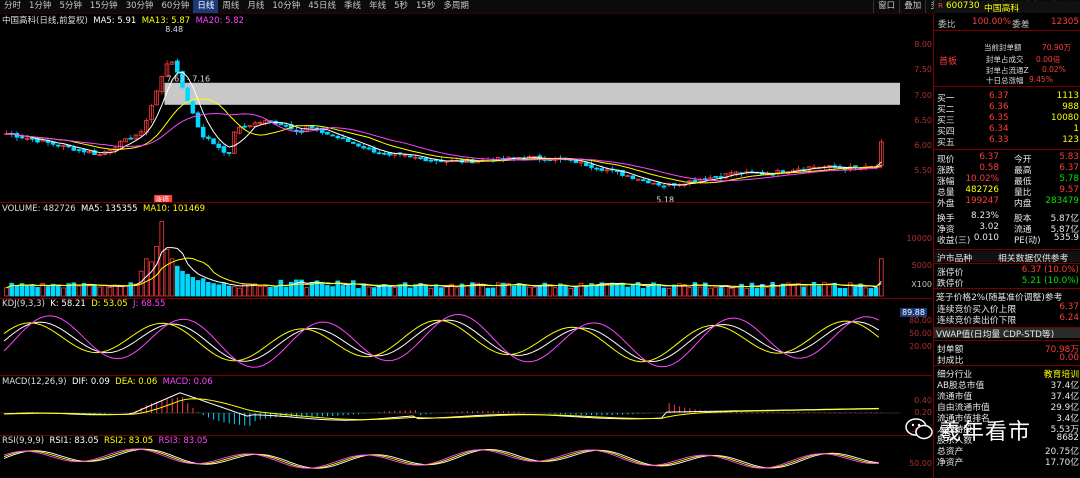 This screenshot has width=1080, height=478. I want to click on price-tick: 8.00, so click(923, 44).